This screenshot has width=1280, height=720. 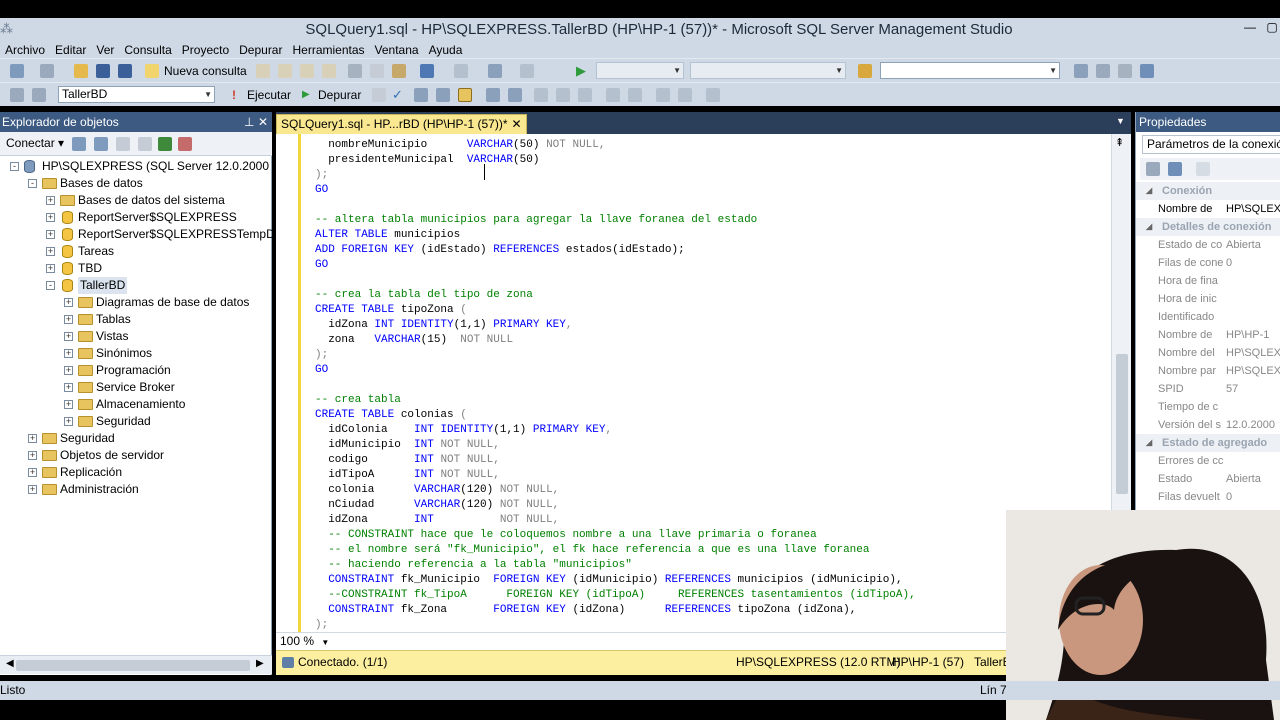 I want to click on property-row: Filas de cone 0, so click(x=1219, y=263).